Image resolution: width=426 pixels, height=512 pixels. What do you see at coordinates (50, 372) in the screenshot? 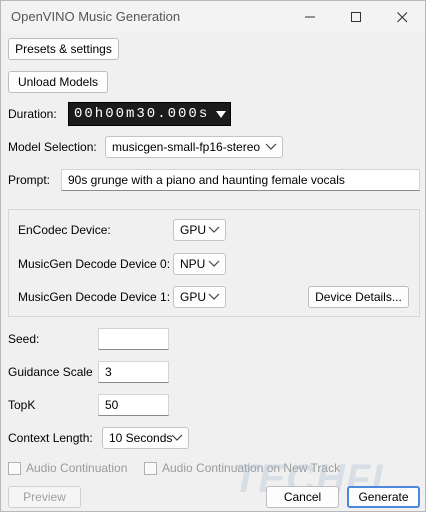
I see `guidance-scale-label: Guidance Scale` at bounding box center [50, 372].